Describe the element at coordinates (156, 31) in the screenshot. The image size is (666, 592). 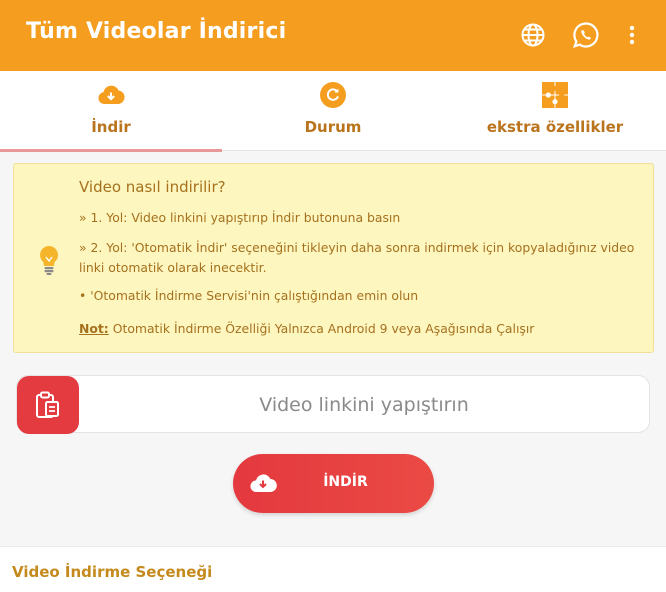
I see `app-title: Tüm Videolar İndirici` at that location.